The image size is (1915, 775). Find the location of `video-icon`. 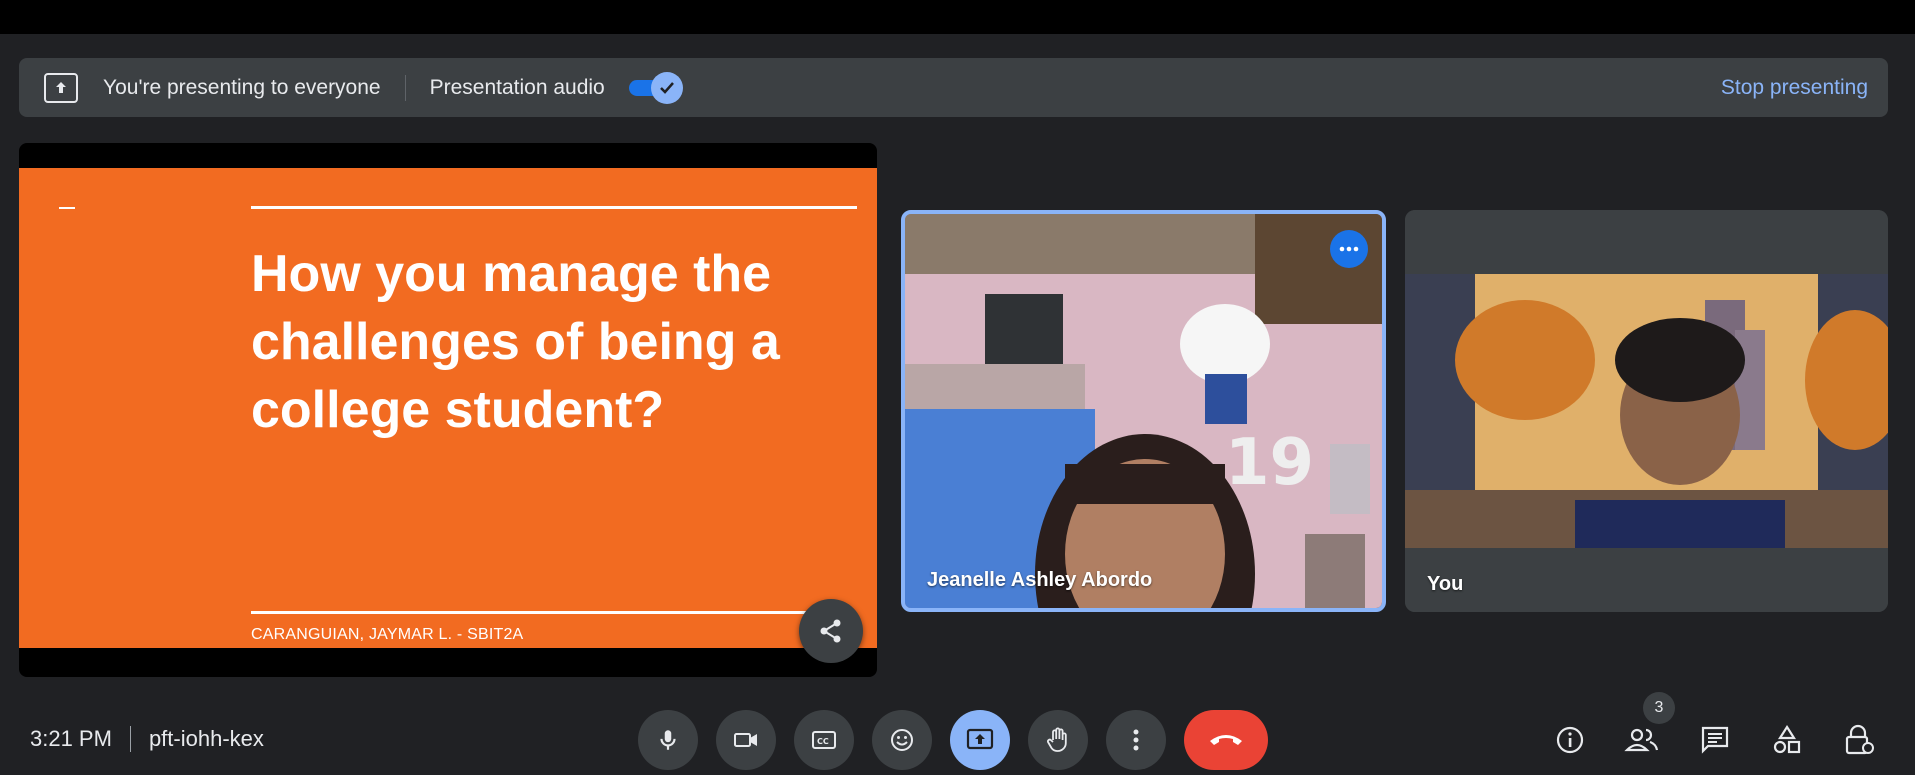

video-icon is located at coordinates (745, 740).